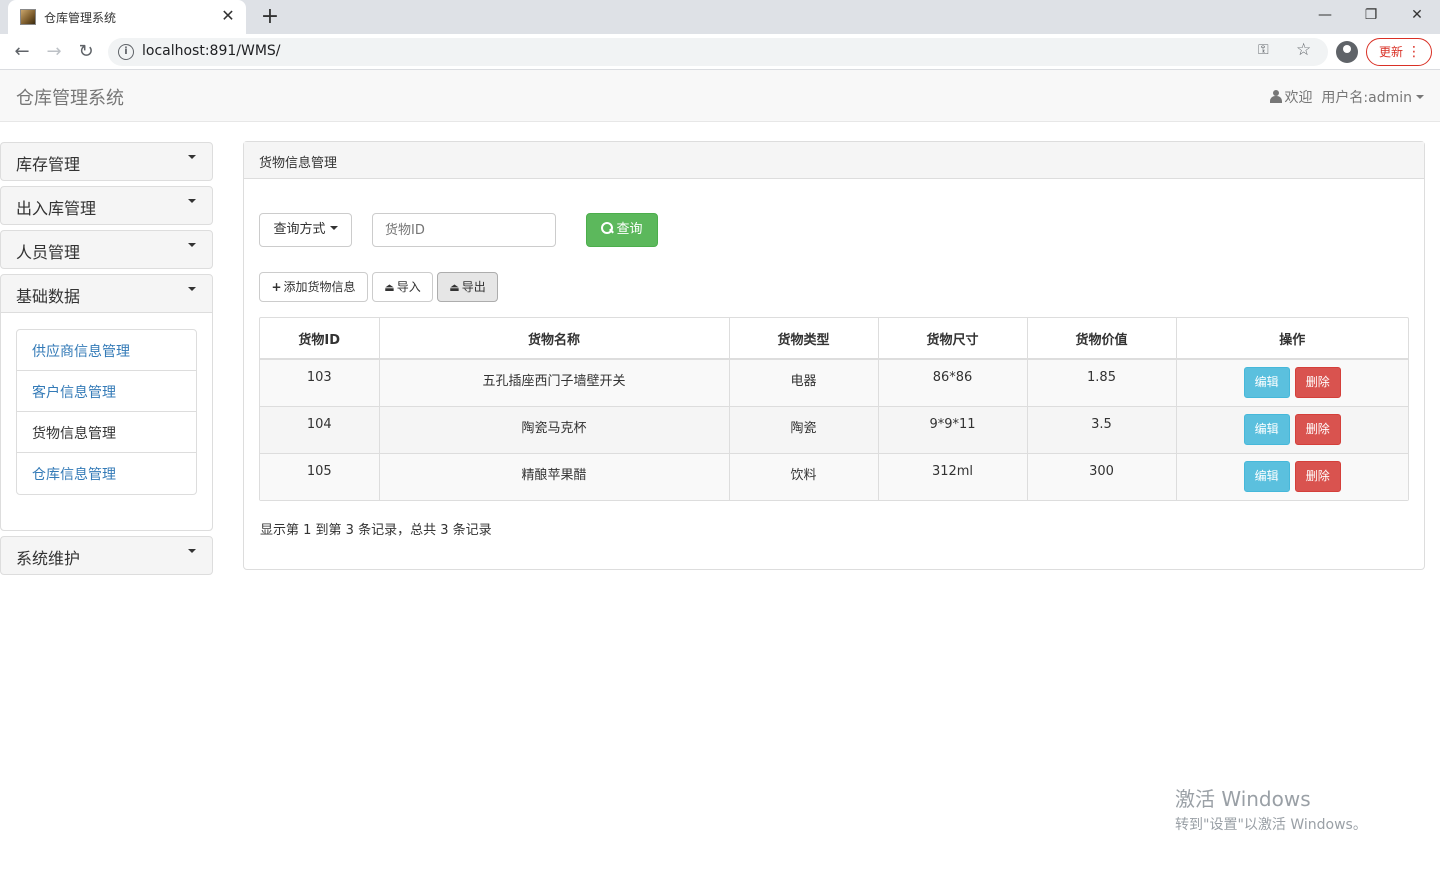  What do you see at coordinates (464, 230) in the screenshot?
I see `search-input` at bounding box center [464, 230].